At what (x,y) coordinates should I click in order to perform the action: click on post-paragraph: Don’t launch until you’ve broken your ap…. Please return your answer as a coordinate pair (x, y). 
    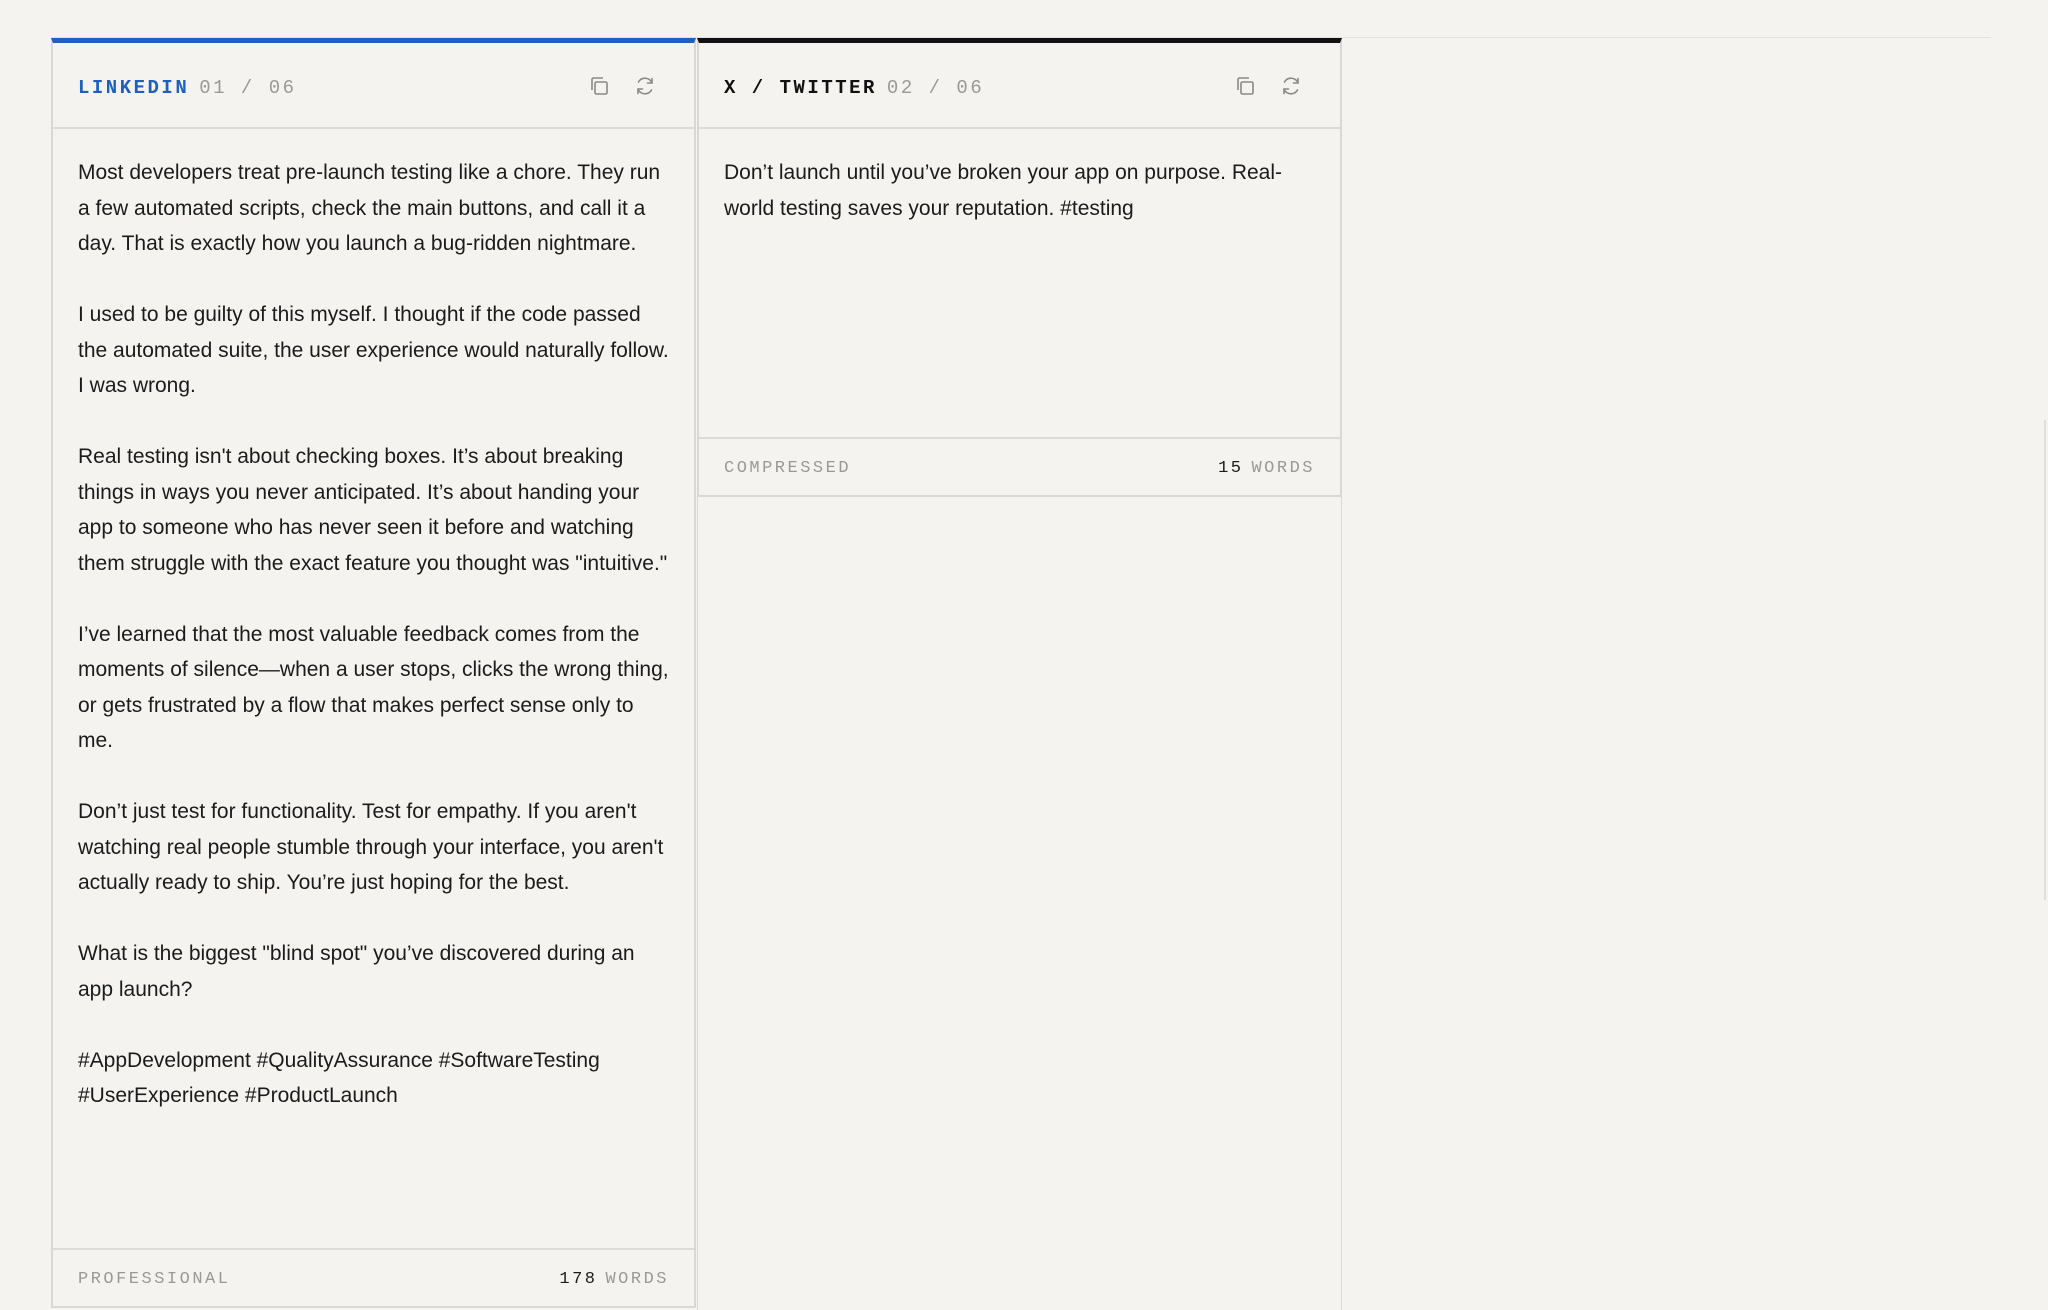
    Looking at the image, I should click on (1003, 190).